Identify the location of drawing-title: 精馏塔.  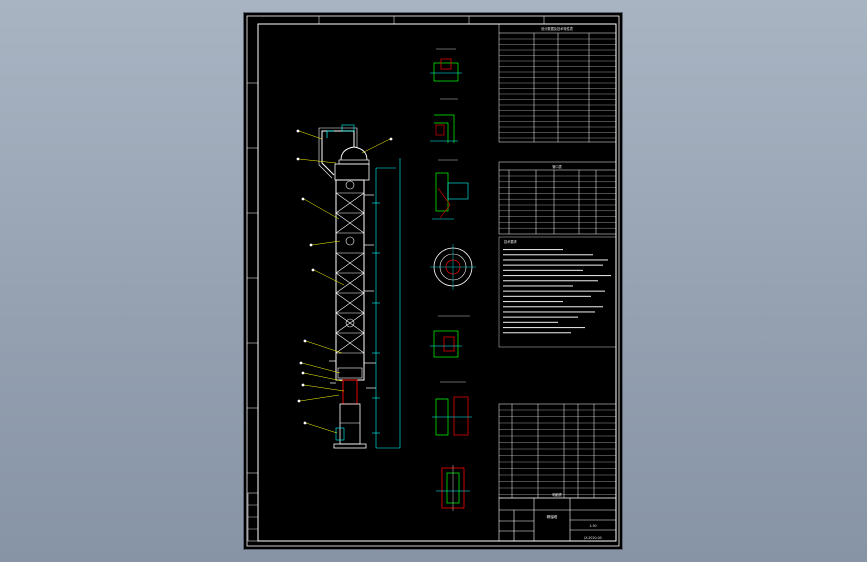
(552, 516).